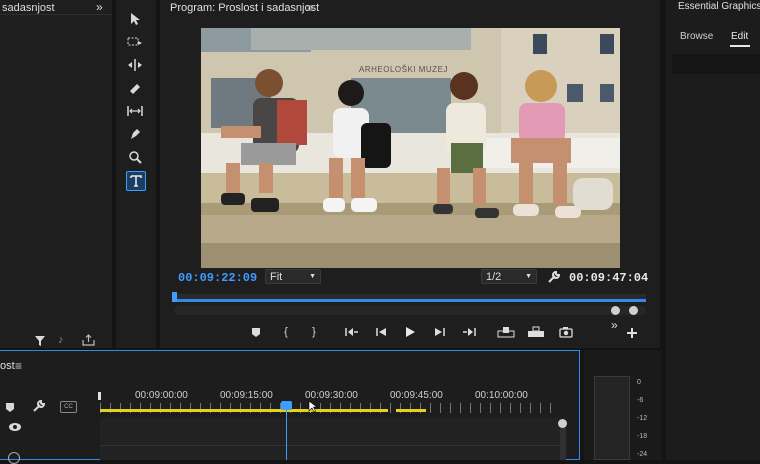 This screenshot has height=464, width=760. I want to click on timeline-title: ost, so click(7, 366).